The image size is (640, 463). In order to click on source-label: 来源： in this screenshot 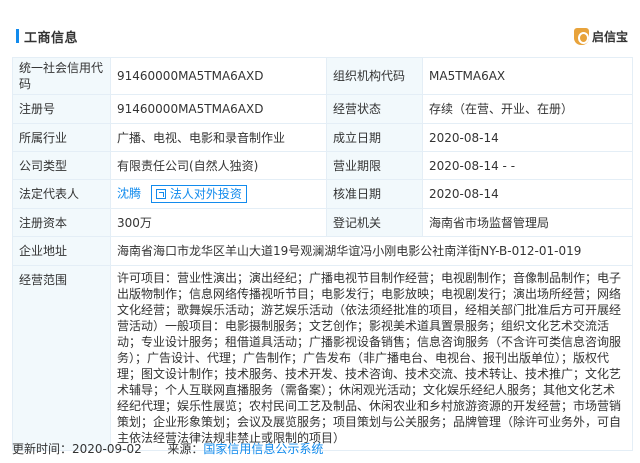, I will do `click(185, 449)`.